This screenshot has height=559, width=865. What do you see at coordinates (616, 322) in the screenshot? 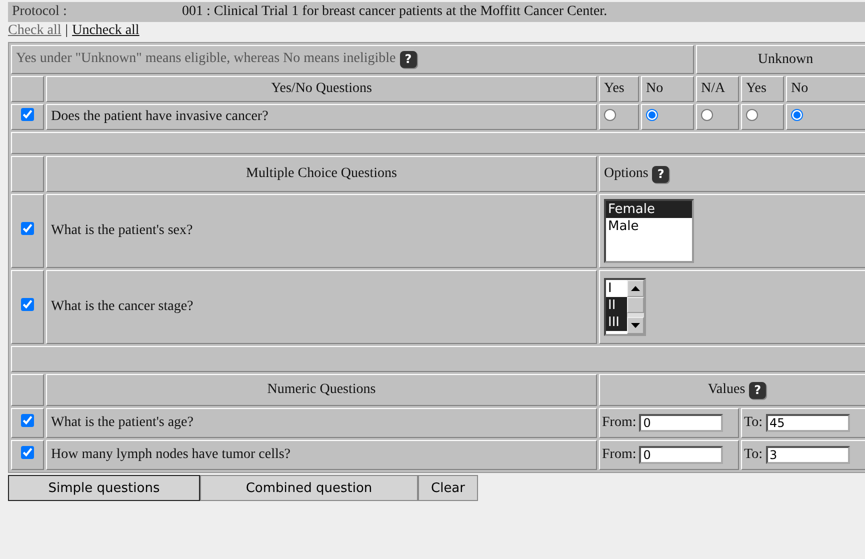
I see `list-option: III` at bounding box center [616, 322].